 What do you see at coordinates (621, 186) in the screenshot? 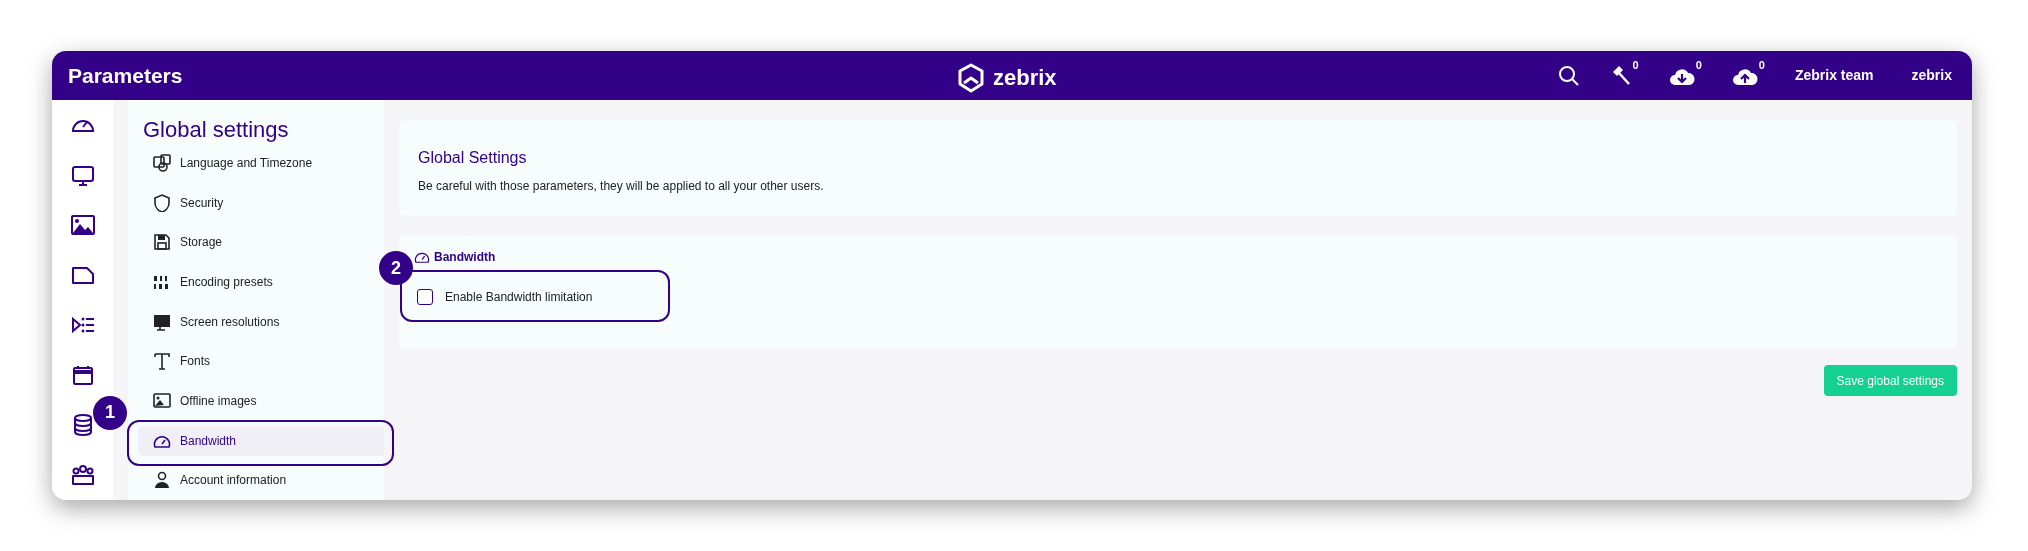
I see `intro-text: Be careful with those parameters, they will be applied to all your other users.` at bounding box center [621, 186].